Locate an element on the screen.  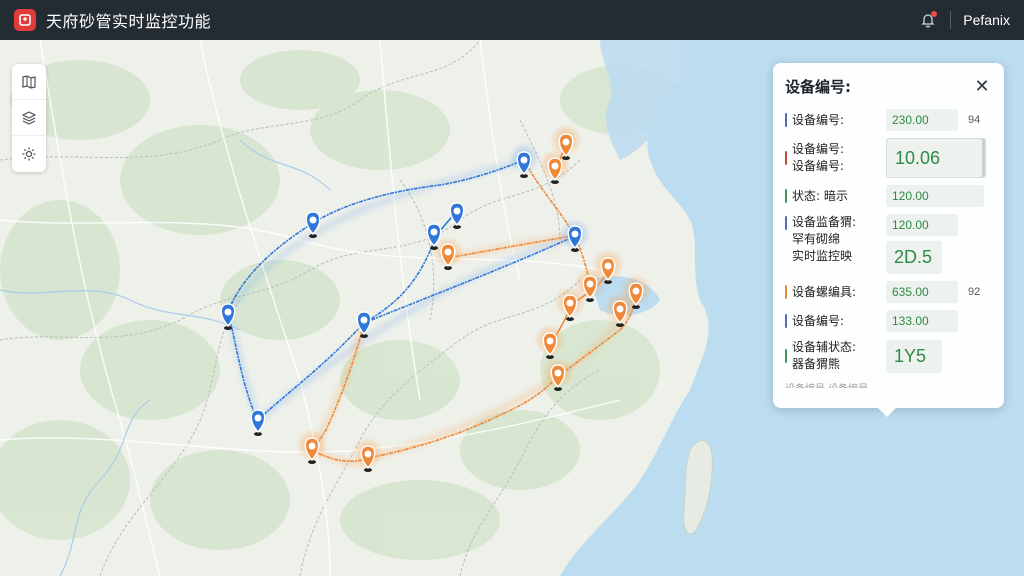
info-row: 设备编号: 230.00 94 is located at coordinates (888, 120).